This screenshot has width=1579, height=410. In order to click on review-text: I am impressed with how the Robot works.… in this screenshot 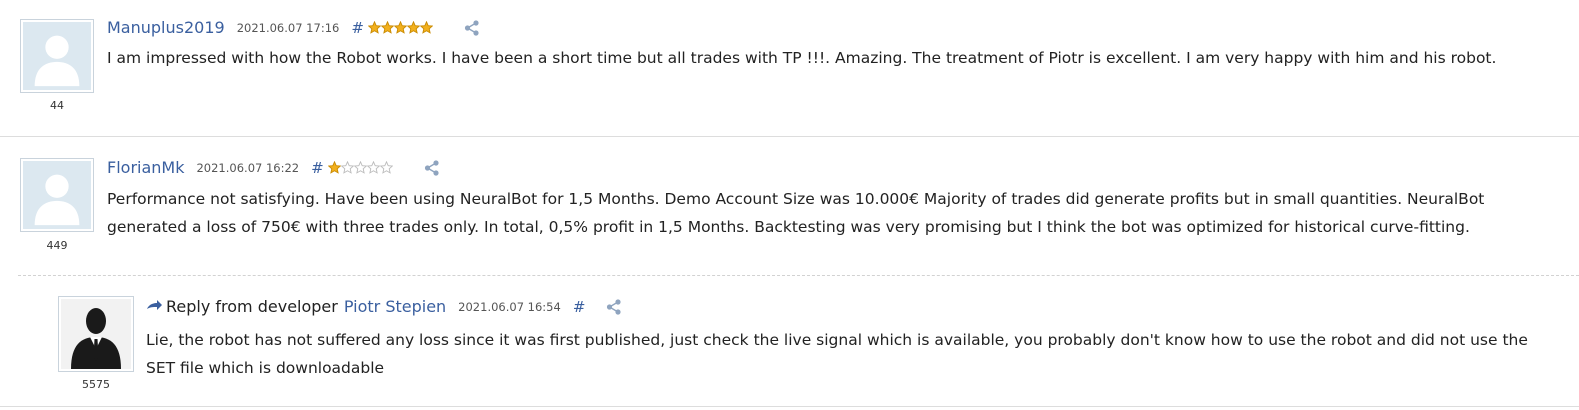, I will do `click(802, 58)`.